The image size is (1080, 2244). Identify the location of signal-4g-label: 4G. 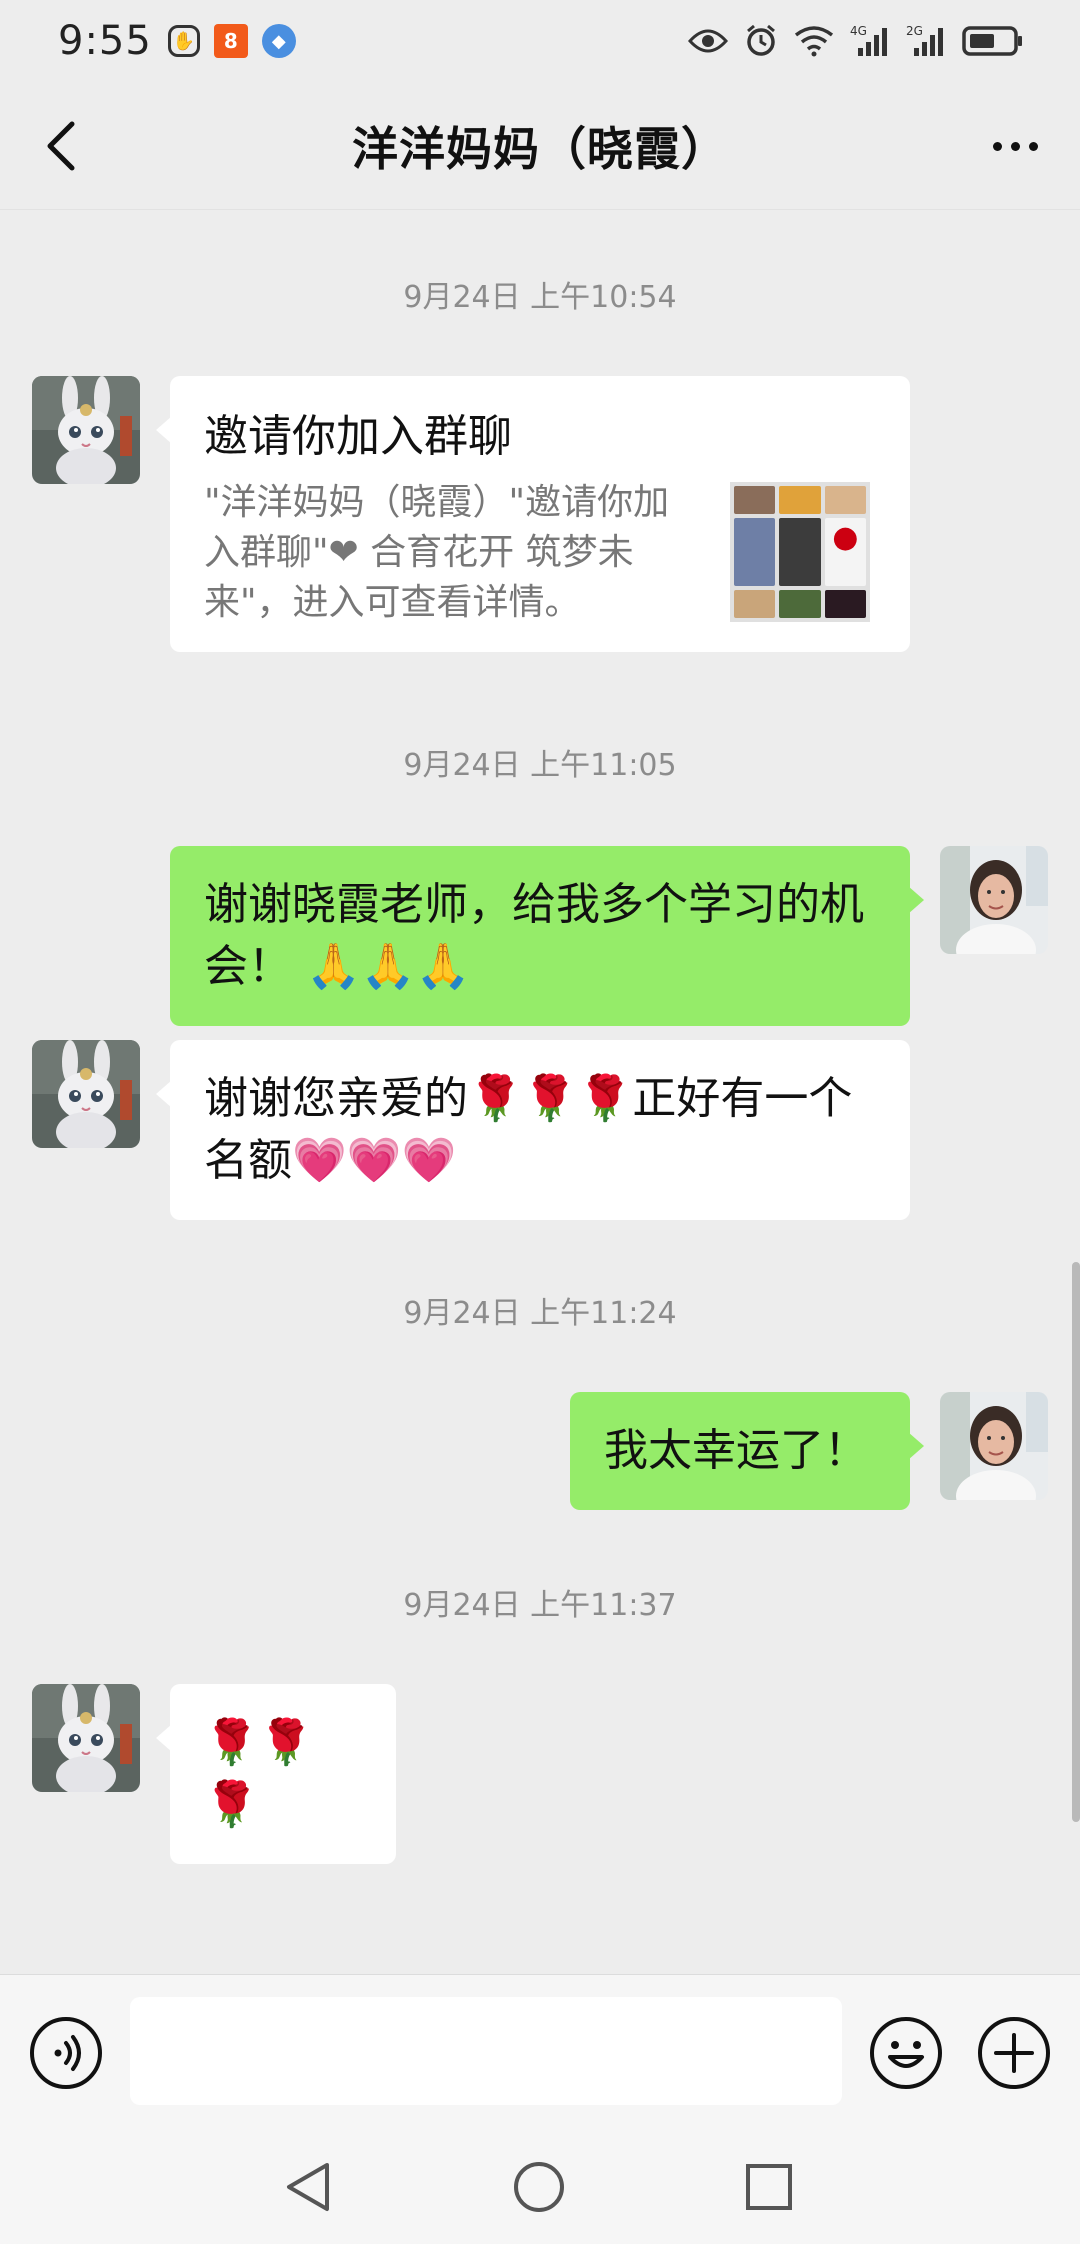
(858, 31).